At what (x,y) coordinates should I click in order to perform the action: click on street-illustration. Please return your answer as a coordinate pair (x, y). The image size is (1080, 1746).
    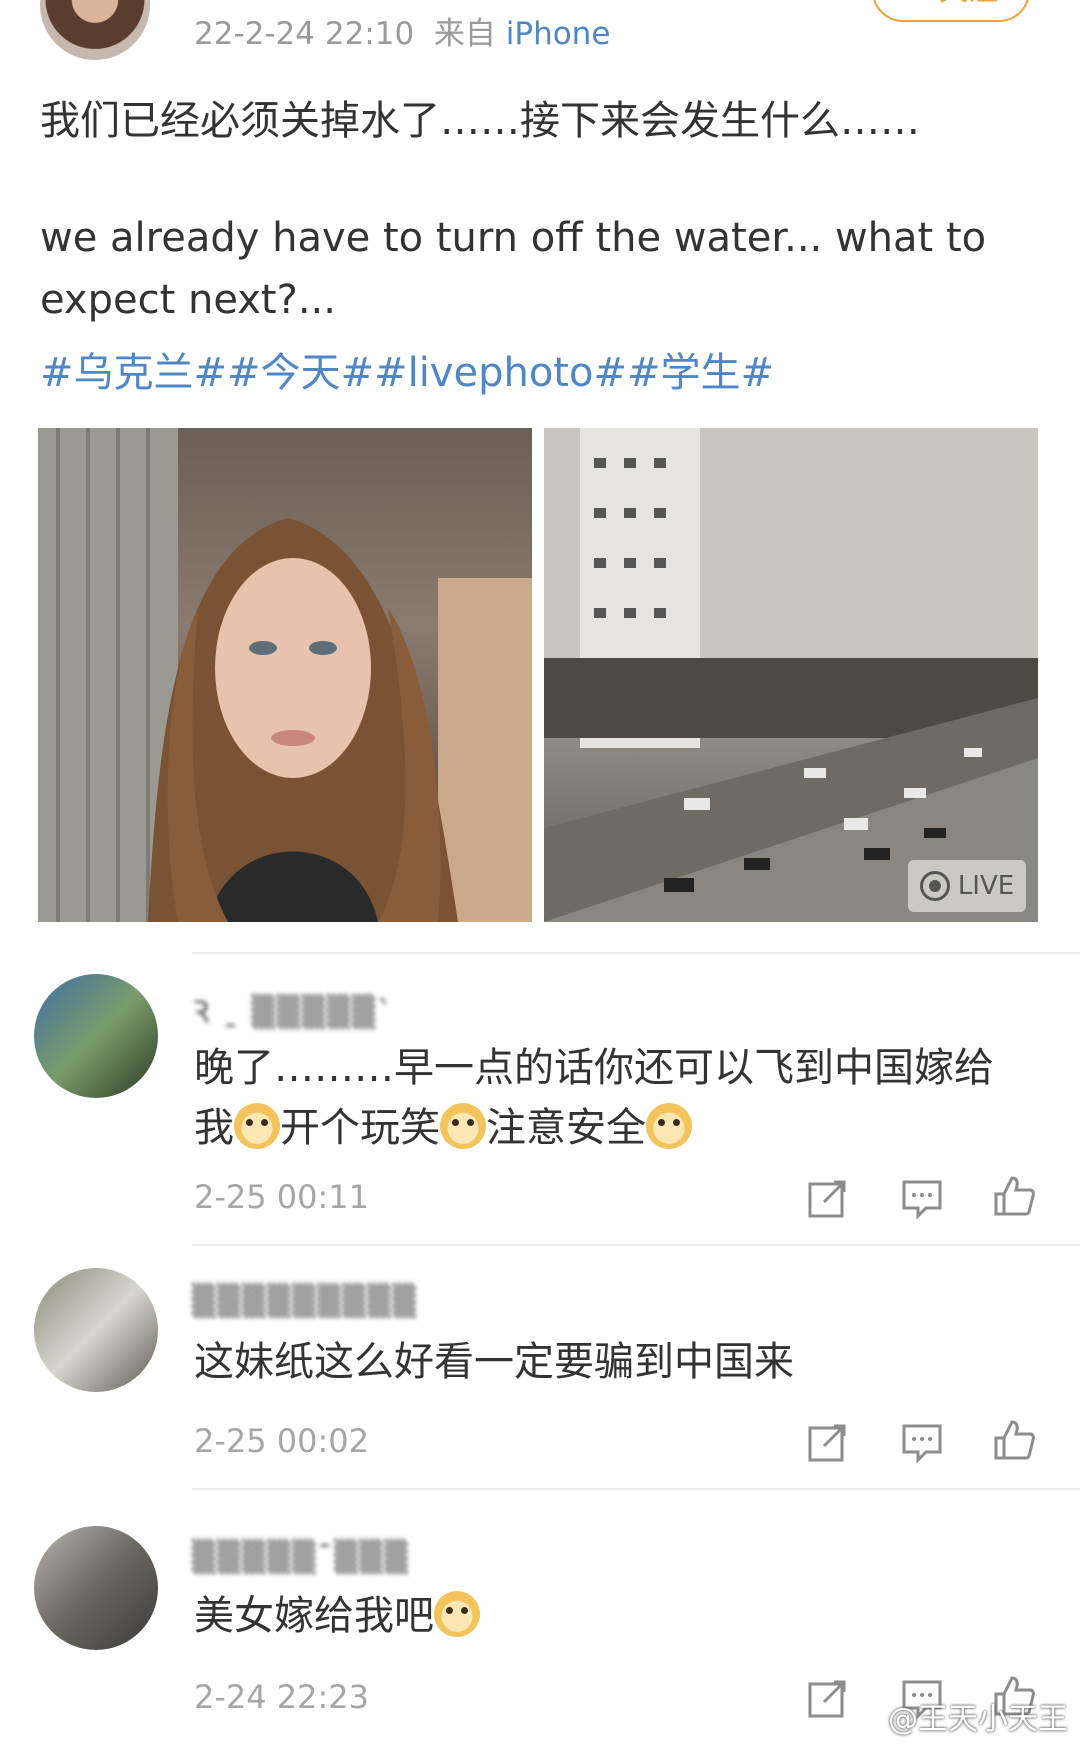
    Looking at the image, I should click on (791, 675).